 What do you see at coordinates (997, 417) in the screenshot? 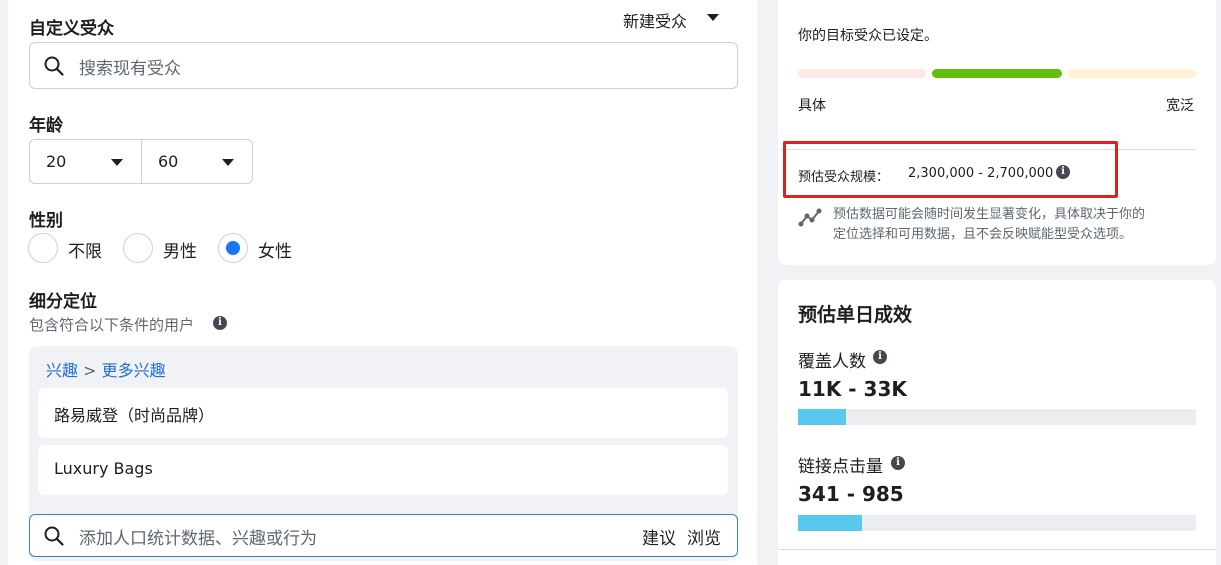
I see `reach-progress-bar` at bounding box center [997, 417].